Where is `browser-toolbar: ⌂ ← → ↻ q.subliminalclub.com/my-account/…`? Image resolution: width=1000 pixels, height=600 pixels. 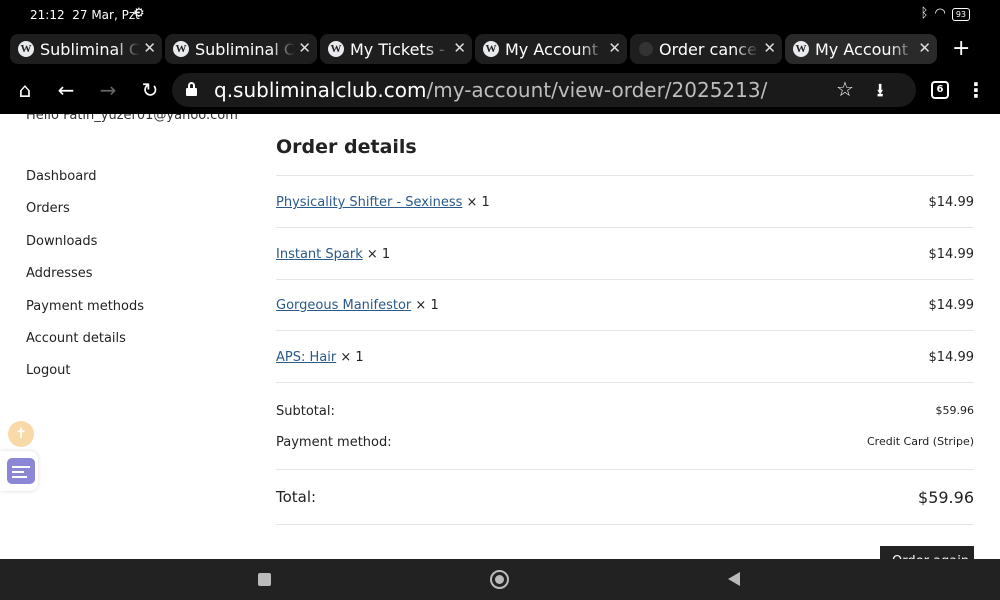 browser-toolbar: ⌂ ← → ↻ q.subliminalclub.com/my-account/… is located at coordinates (500, 91).